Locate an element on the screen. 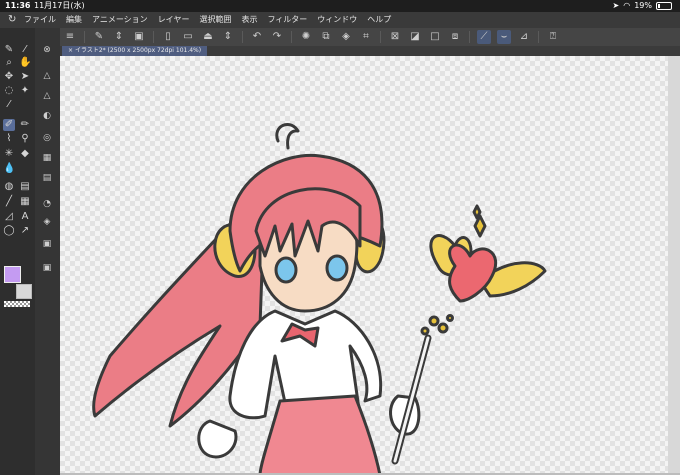 The width and height of the screenshot is (680, 475). edit-icon: ✎ is located at coordinates (99, 37).